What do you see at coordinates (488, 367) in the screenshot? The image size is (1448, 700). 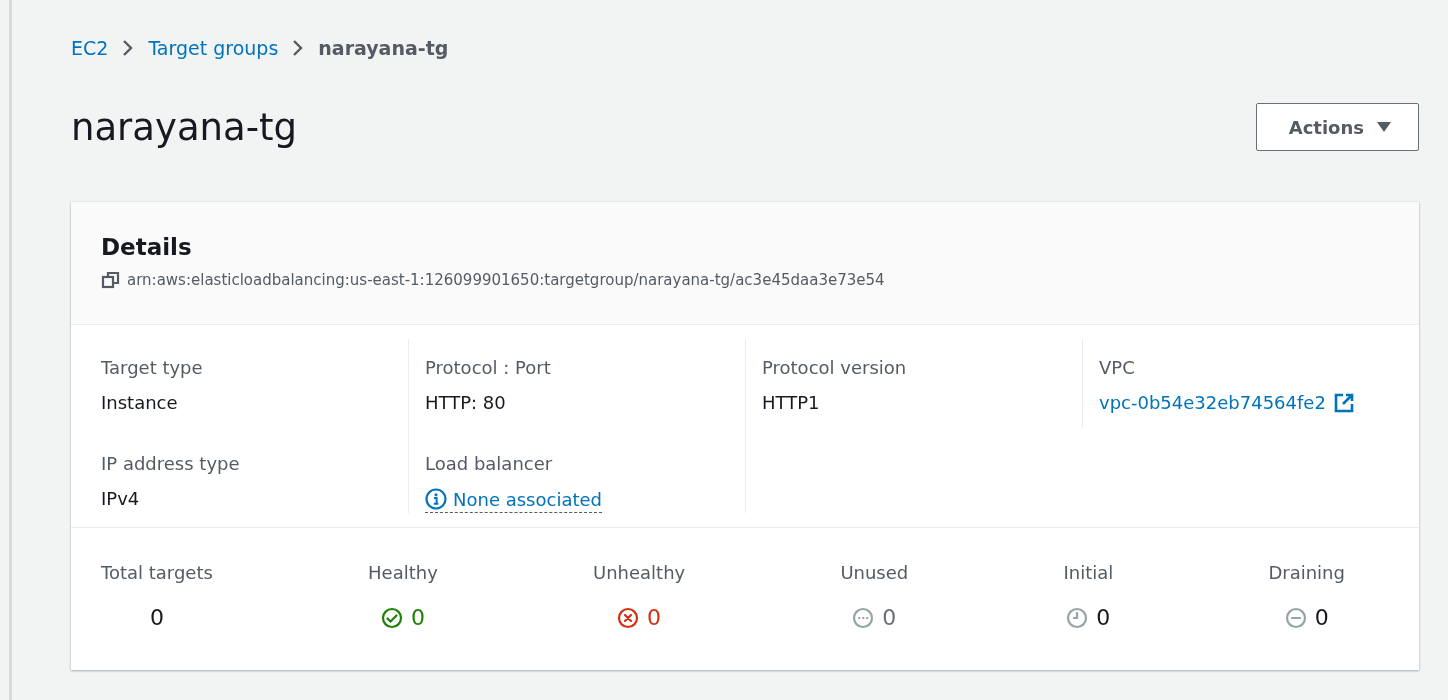 I see `field-label: Protocol : Port` at bounding box center [488, 367].